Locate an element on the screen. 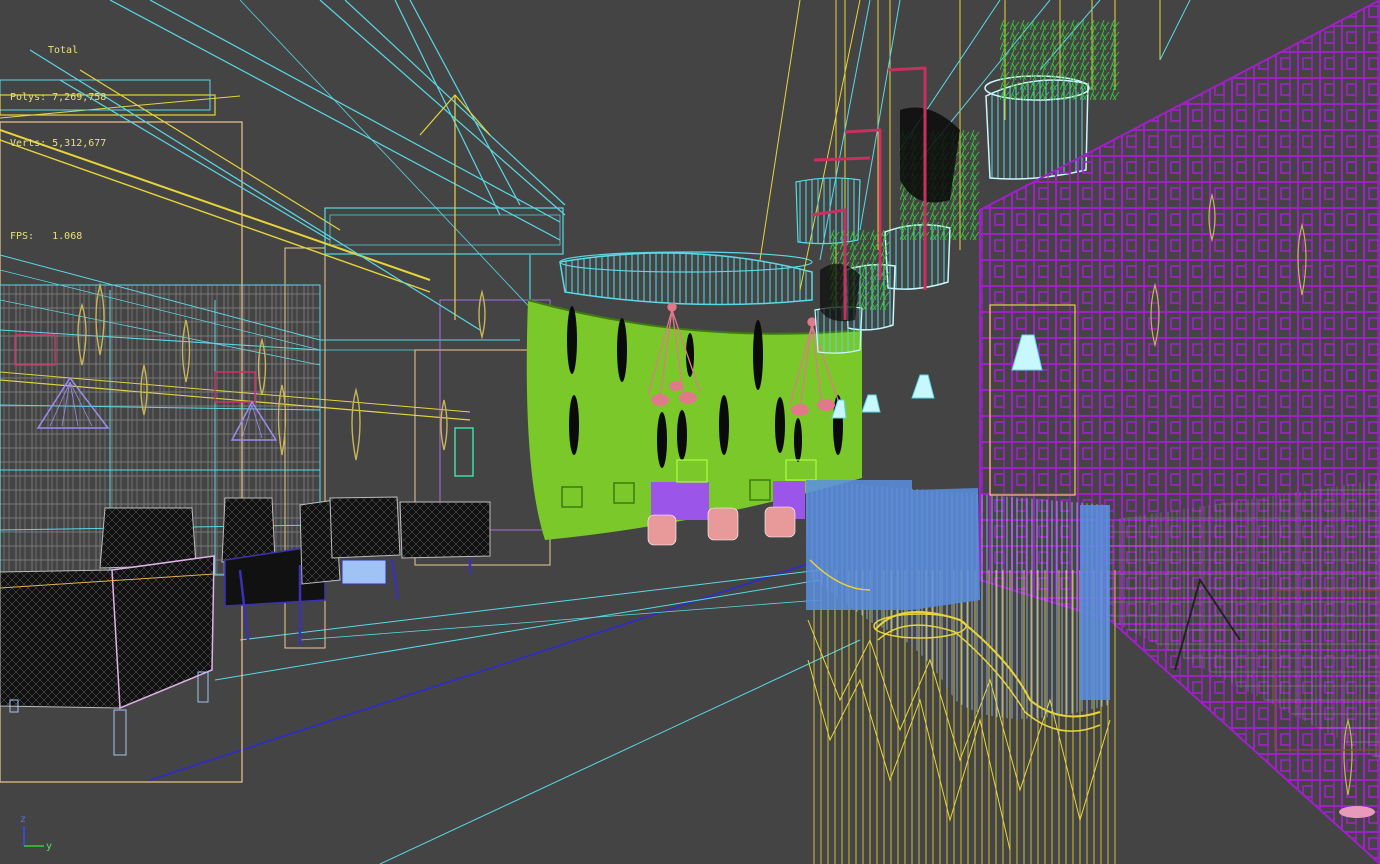 Image resolution: width=1380 pixels, height=864 pixels. polys-count: Polys: 7,269,758 is located at coordinates (58, 97).